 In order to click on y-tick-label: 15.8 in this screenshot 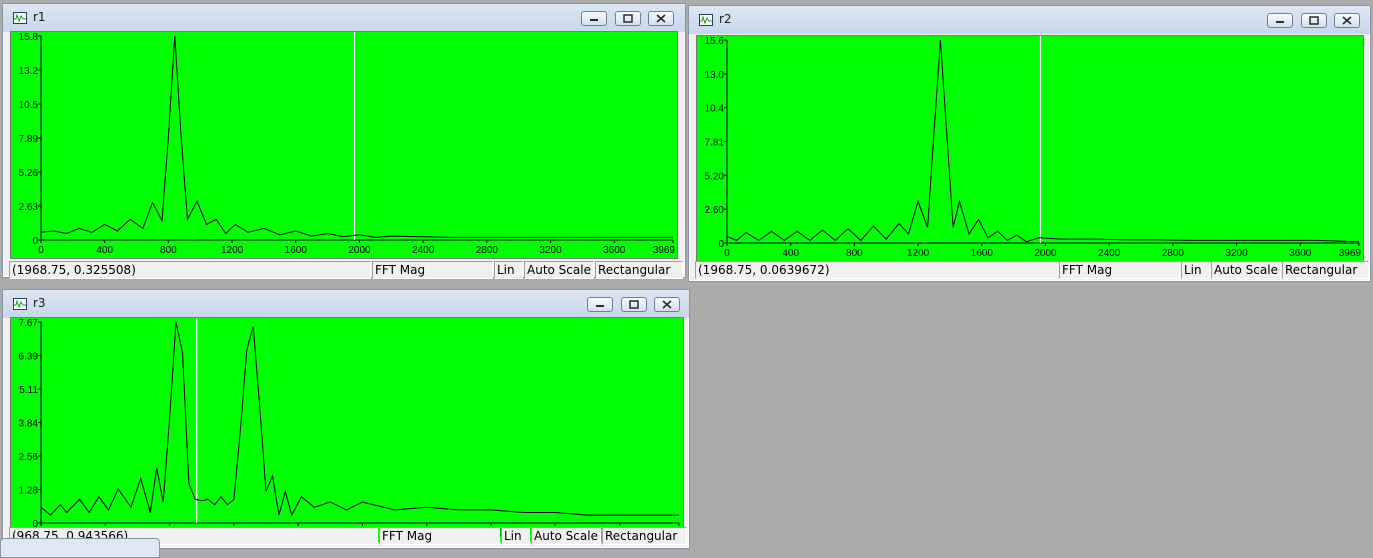, I will do `click(29, 37)`.